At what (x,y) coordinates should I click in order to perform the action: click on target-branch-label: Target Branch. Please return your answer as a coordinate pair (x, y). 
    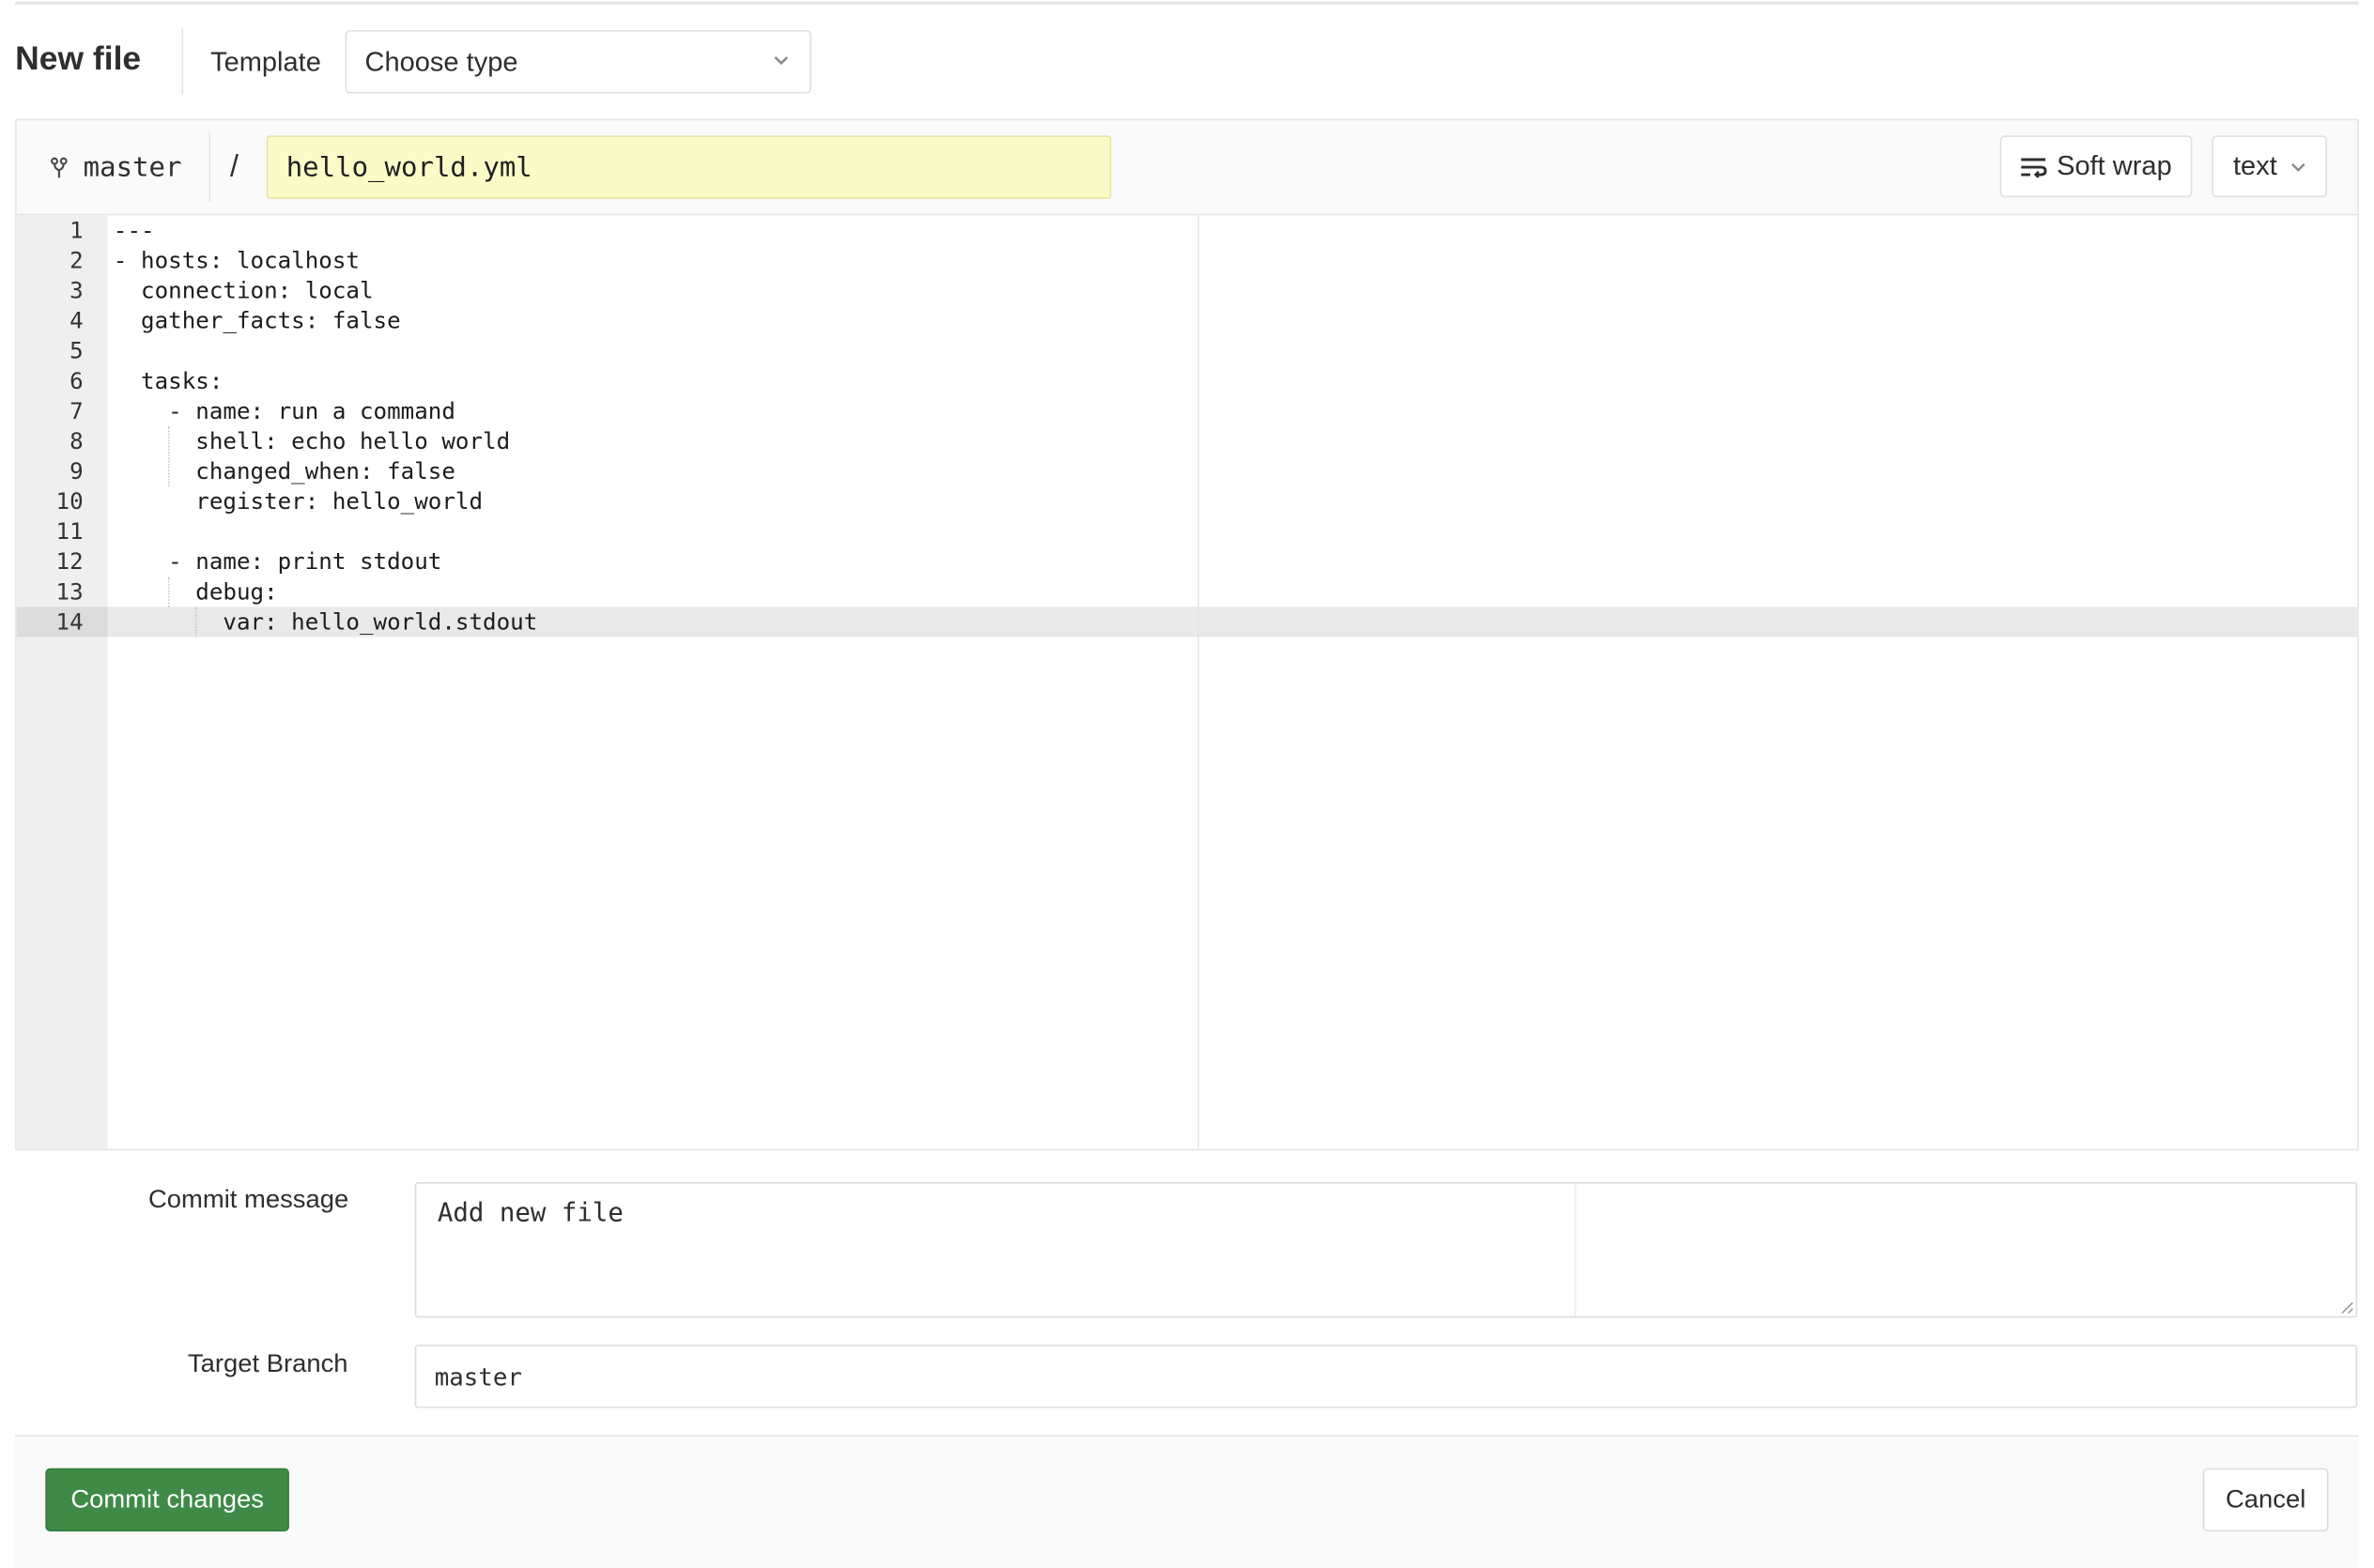
    Looking at the image, I should click on (267, 1364).